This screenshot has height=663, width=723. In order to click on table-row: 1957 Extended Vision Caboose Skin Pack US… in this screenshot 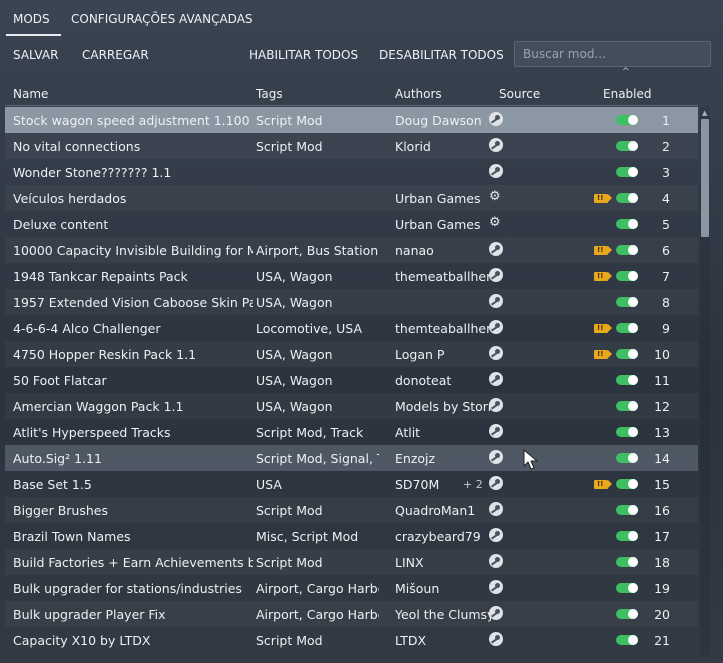, I will do `click(351, 302)`.